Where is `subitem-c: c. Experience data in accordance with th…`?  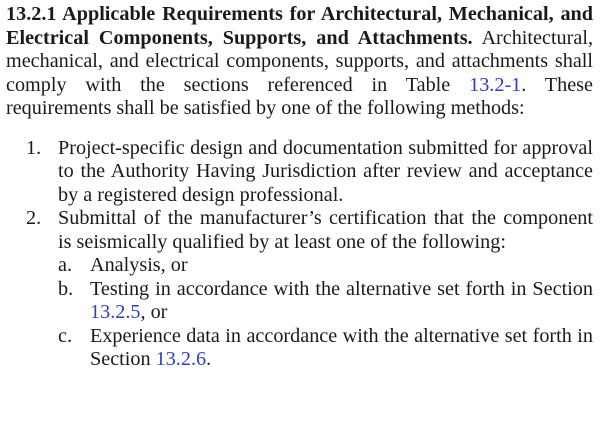
subitem-c: c. Experience data in accordance with th… is located at coordinates (325, 348).